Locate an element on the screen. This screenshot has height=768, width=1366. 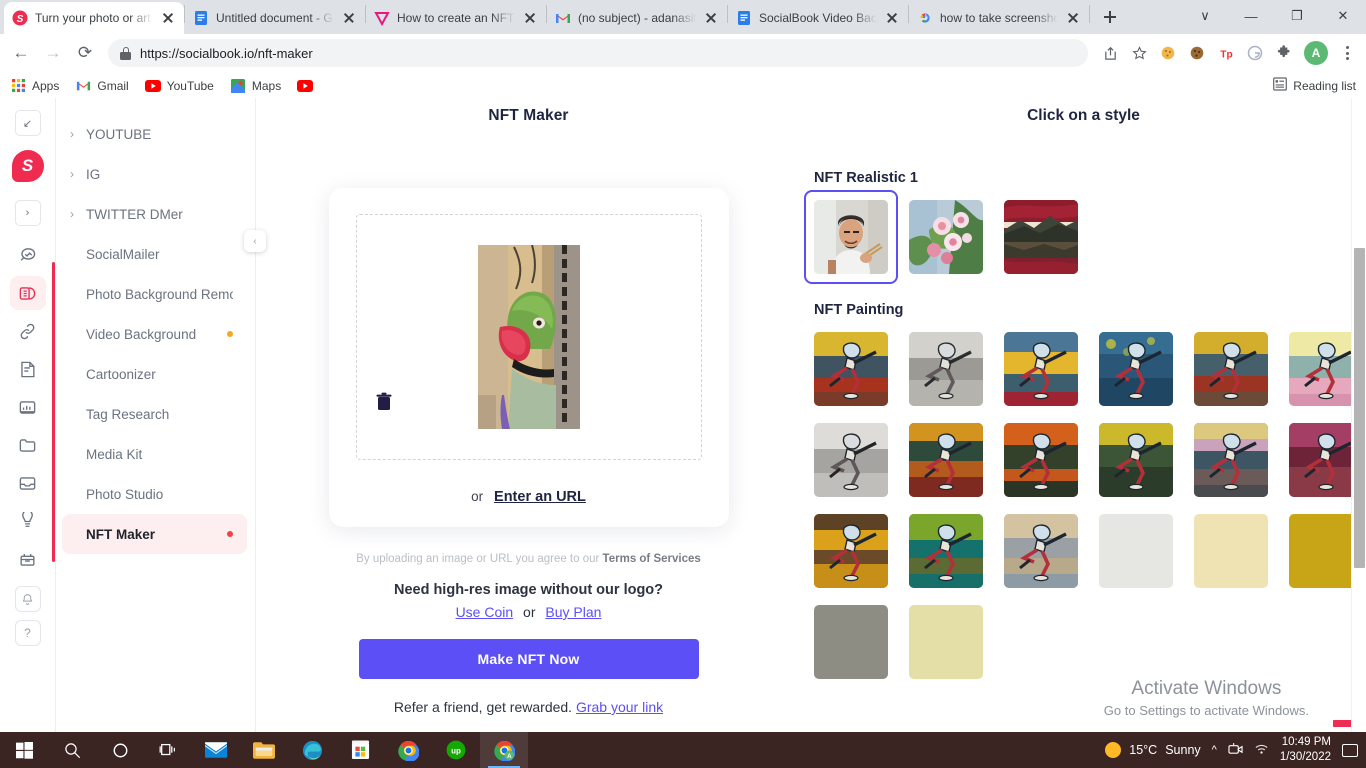
bookmark-star-icon is located at coordinates (1139, 53).